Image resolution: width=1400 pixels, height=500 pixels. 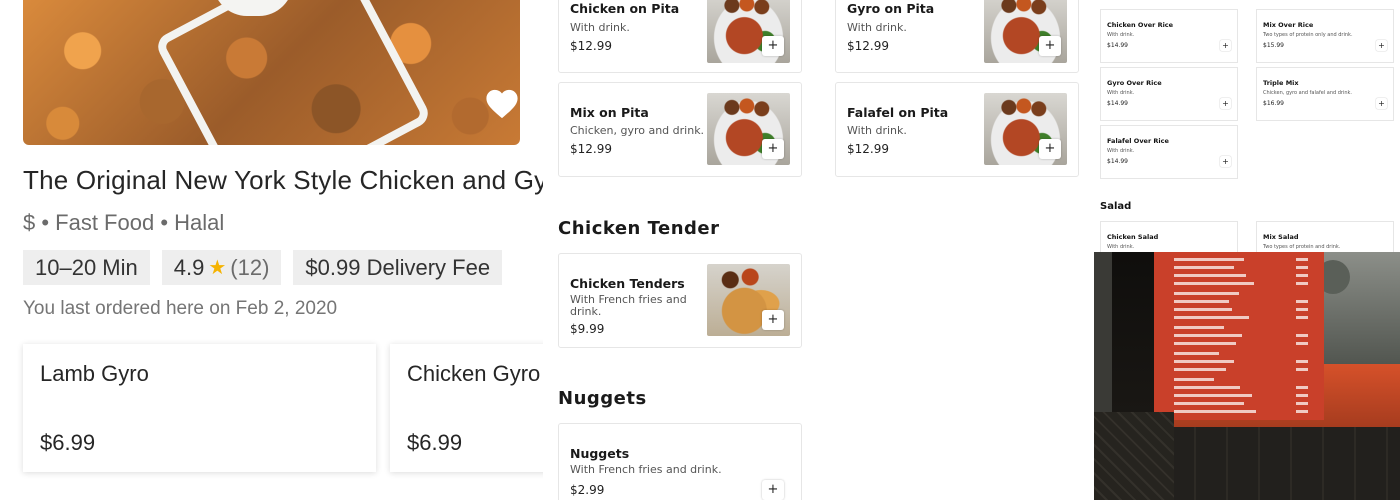 I want to click on delivery-fee-pill: $0.99 Delivery Fee, so click(x=398, y=267).